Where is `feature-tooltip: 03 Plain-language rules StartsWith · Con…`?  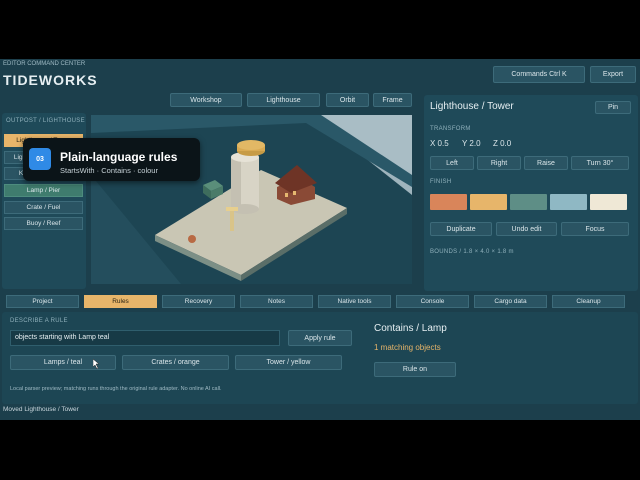
feature-tooltip: 03 Plain-language rules StartsWith · Con… is located at coordinates (111, 159).